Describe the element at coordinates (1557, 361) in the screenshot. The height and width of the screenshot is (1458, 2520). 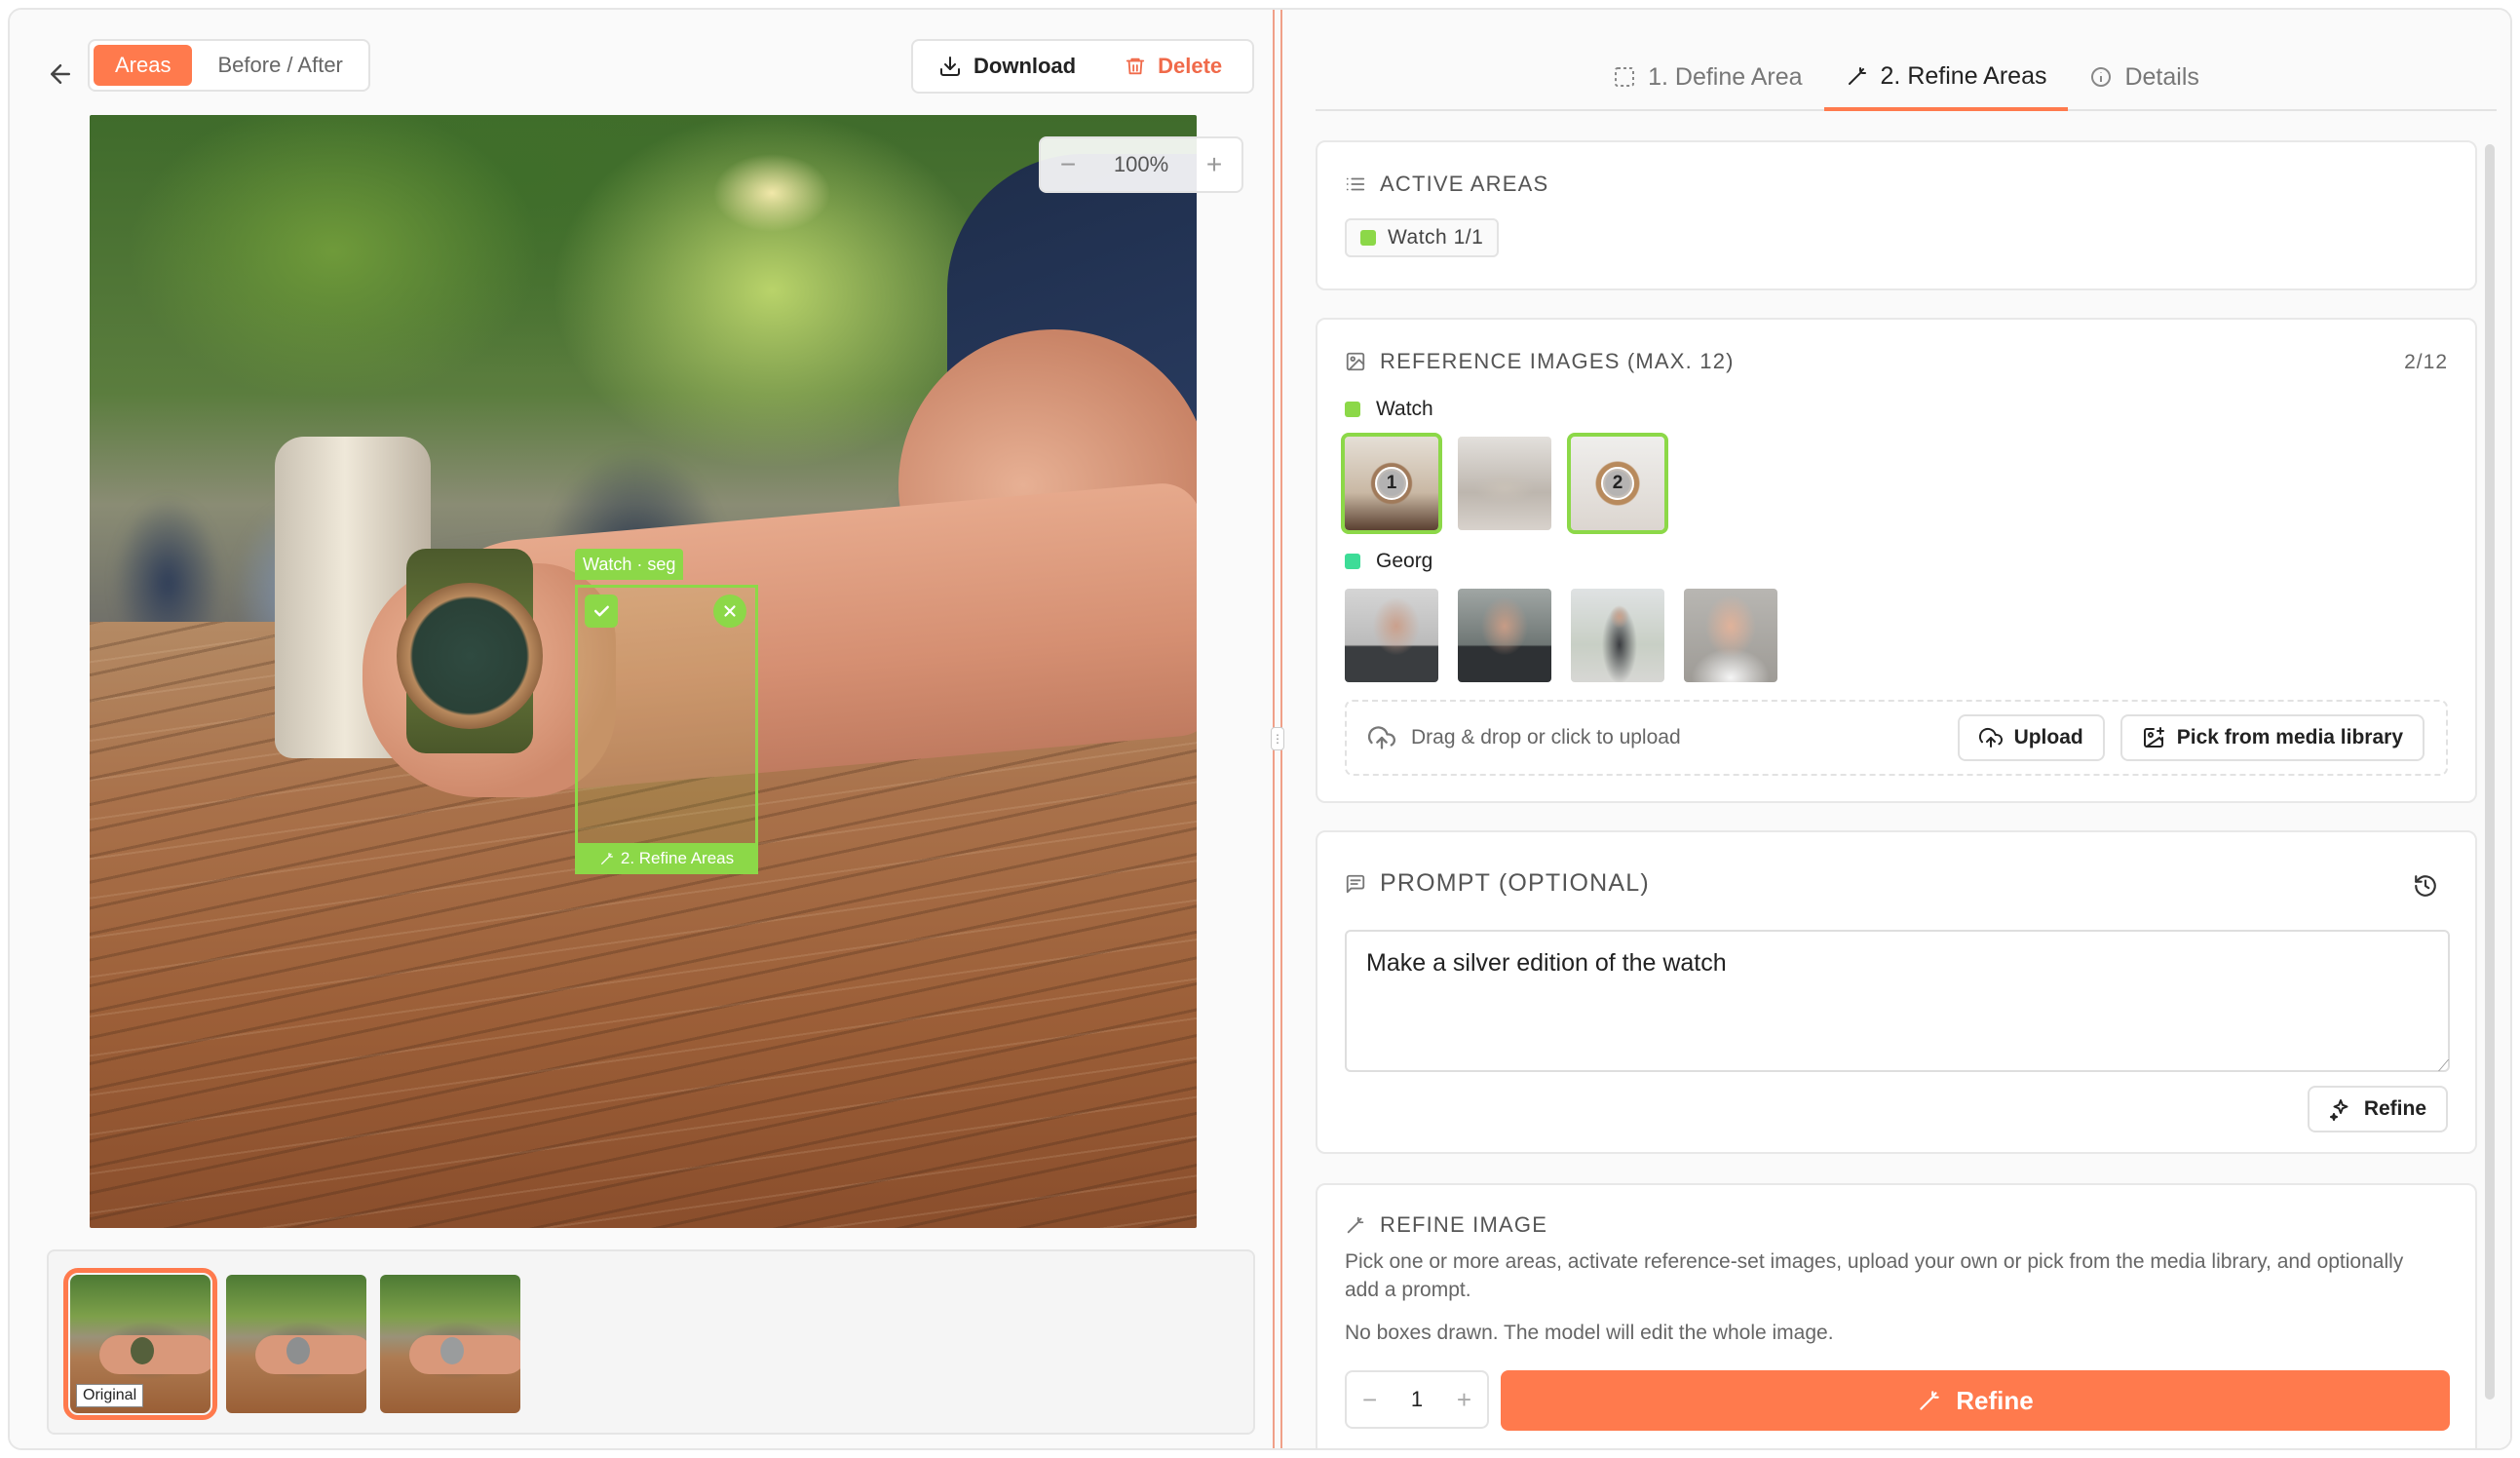
I see `reference-images-title: REFERENCE IMAGES (MAX. 12)` at that location.